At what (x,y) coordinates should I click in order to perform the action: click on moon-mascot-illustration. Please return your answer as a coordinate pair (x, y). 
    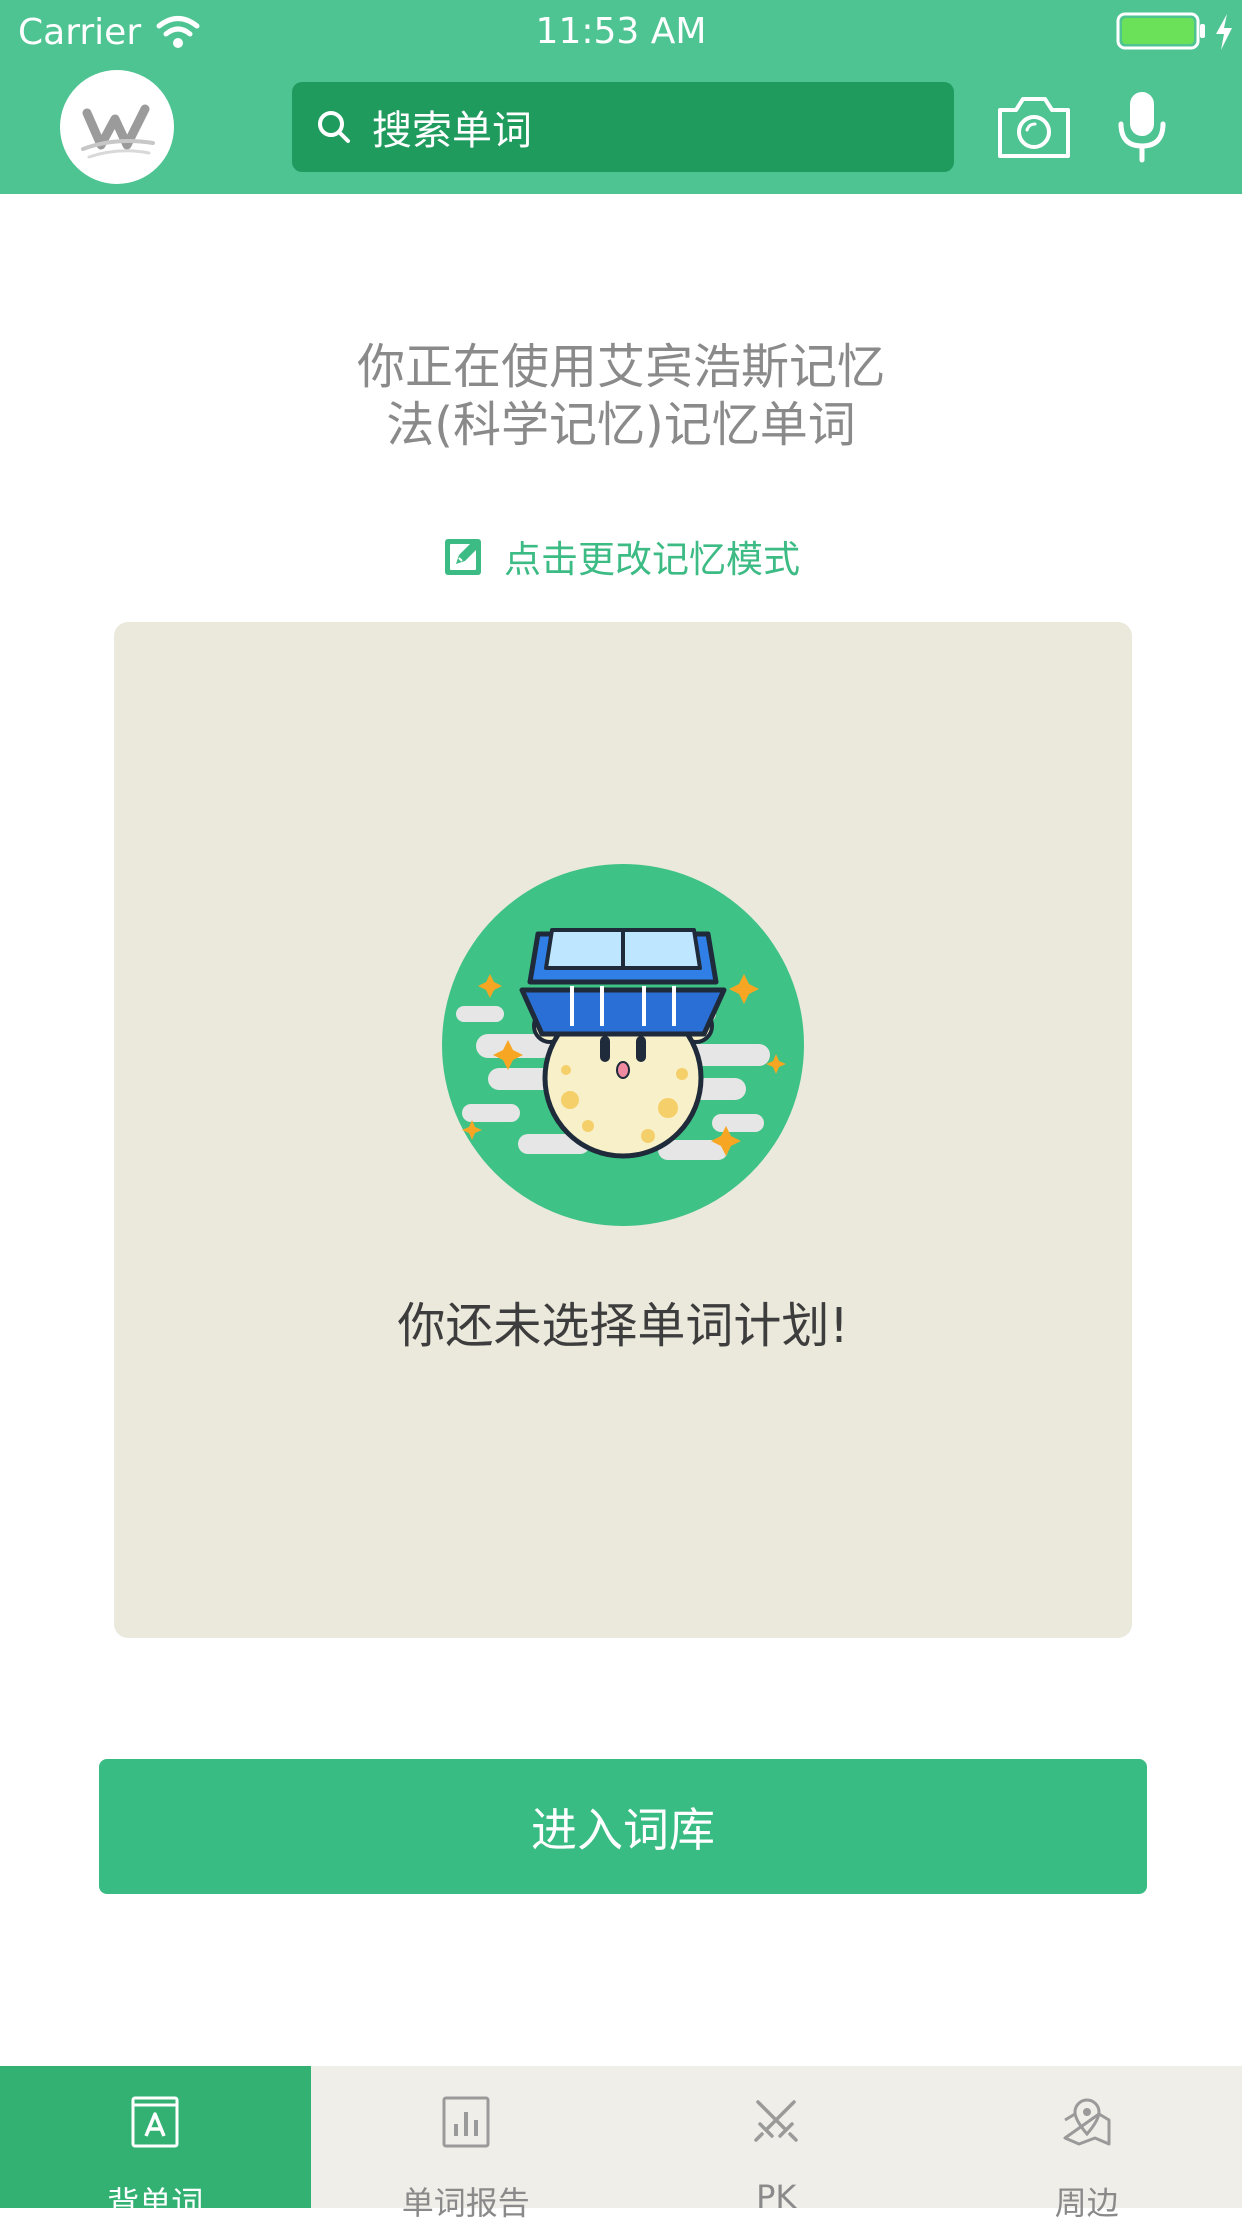
    Looking at the image, I should click on (623, 1045).